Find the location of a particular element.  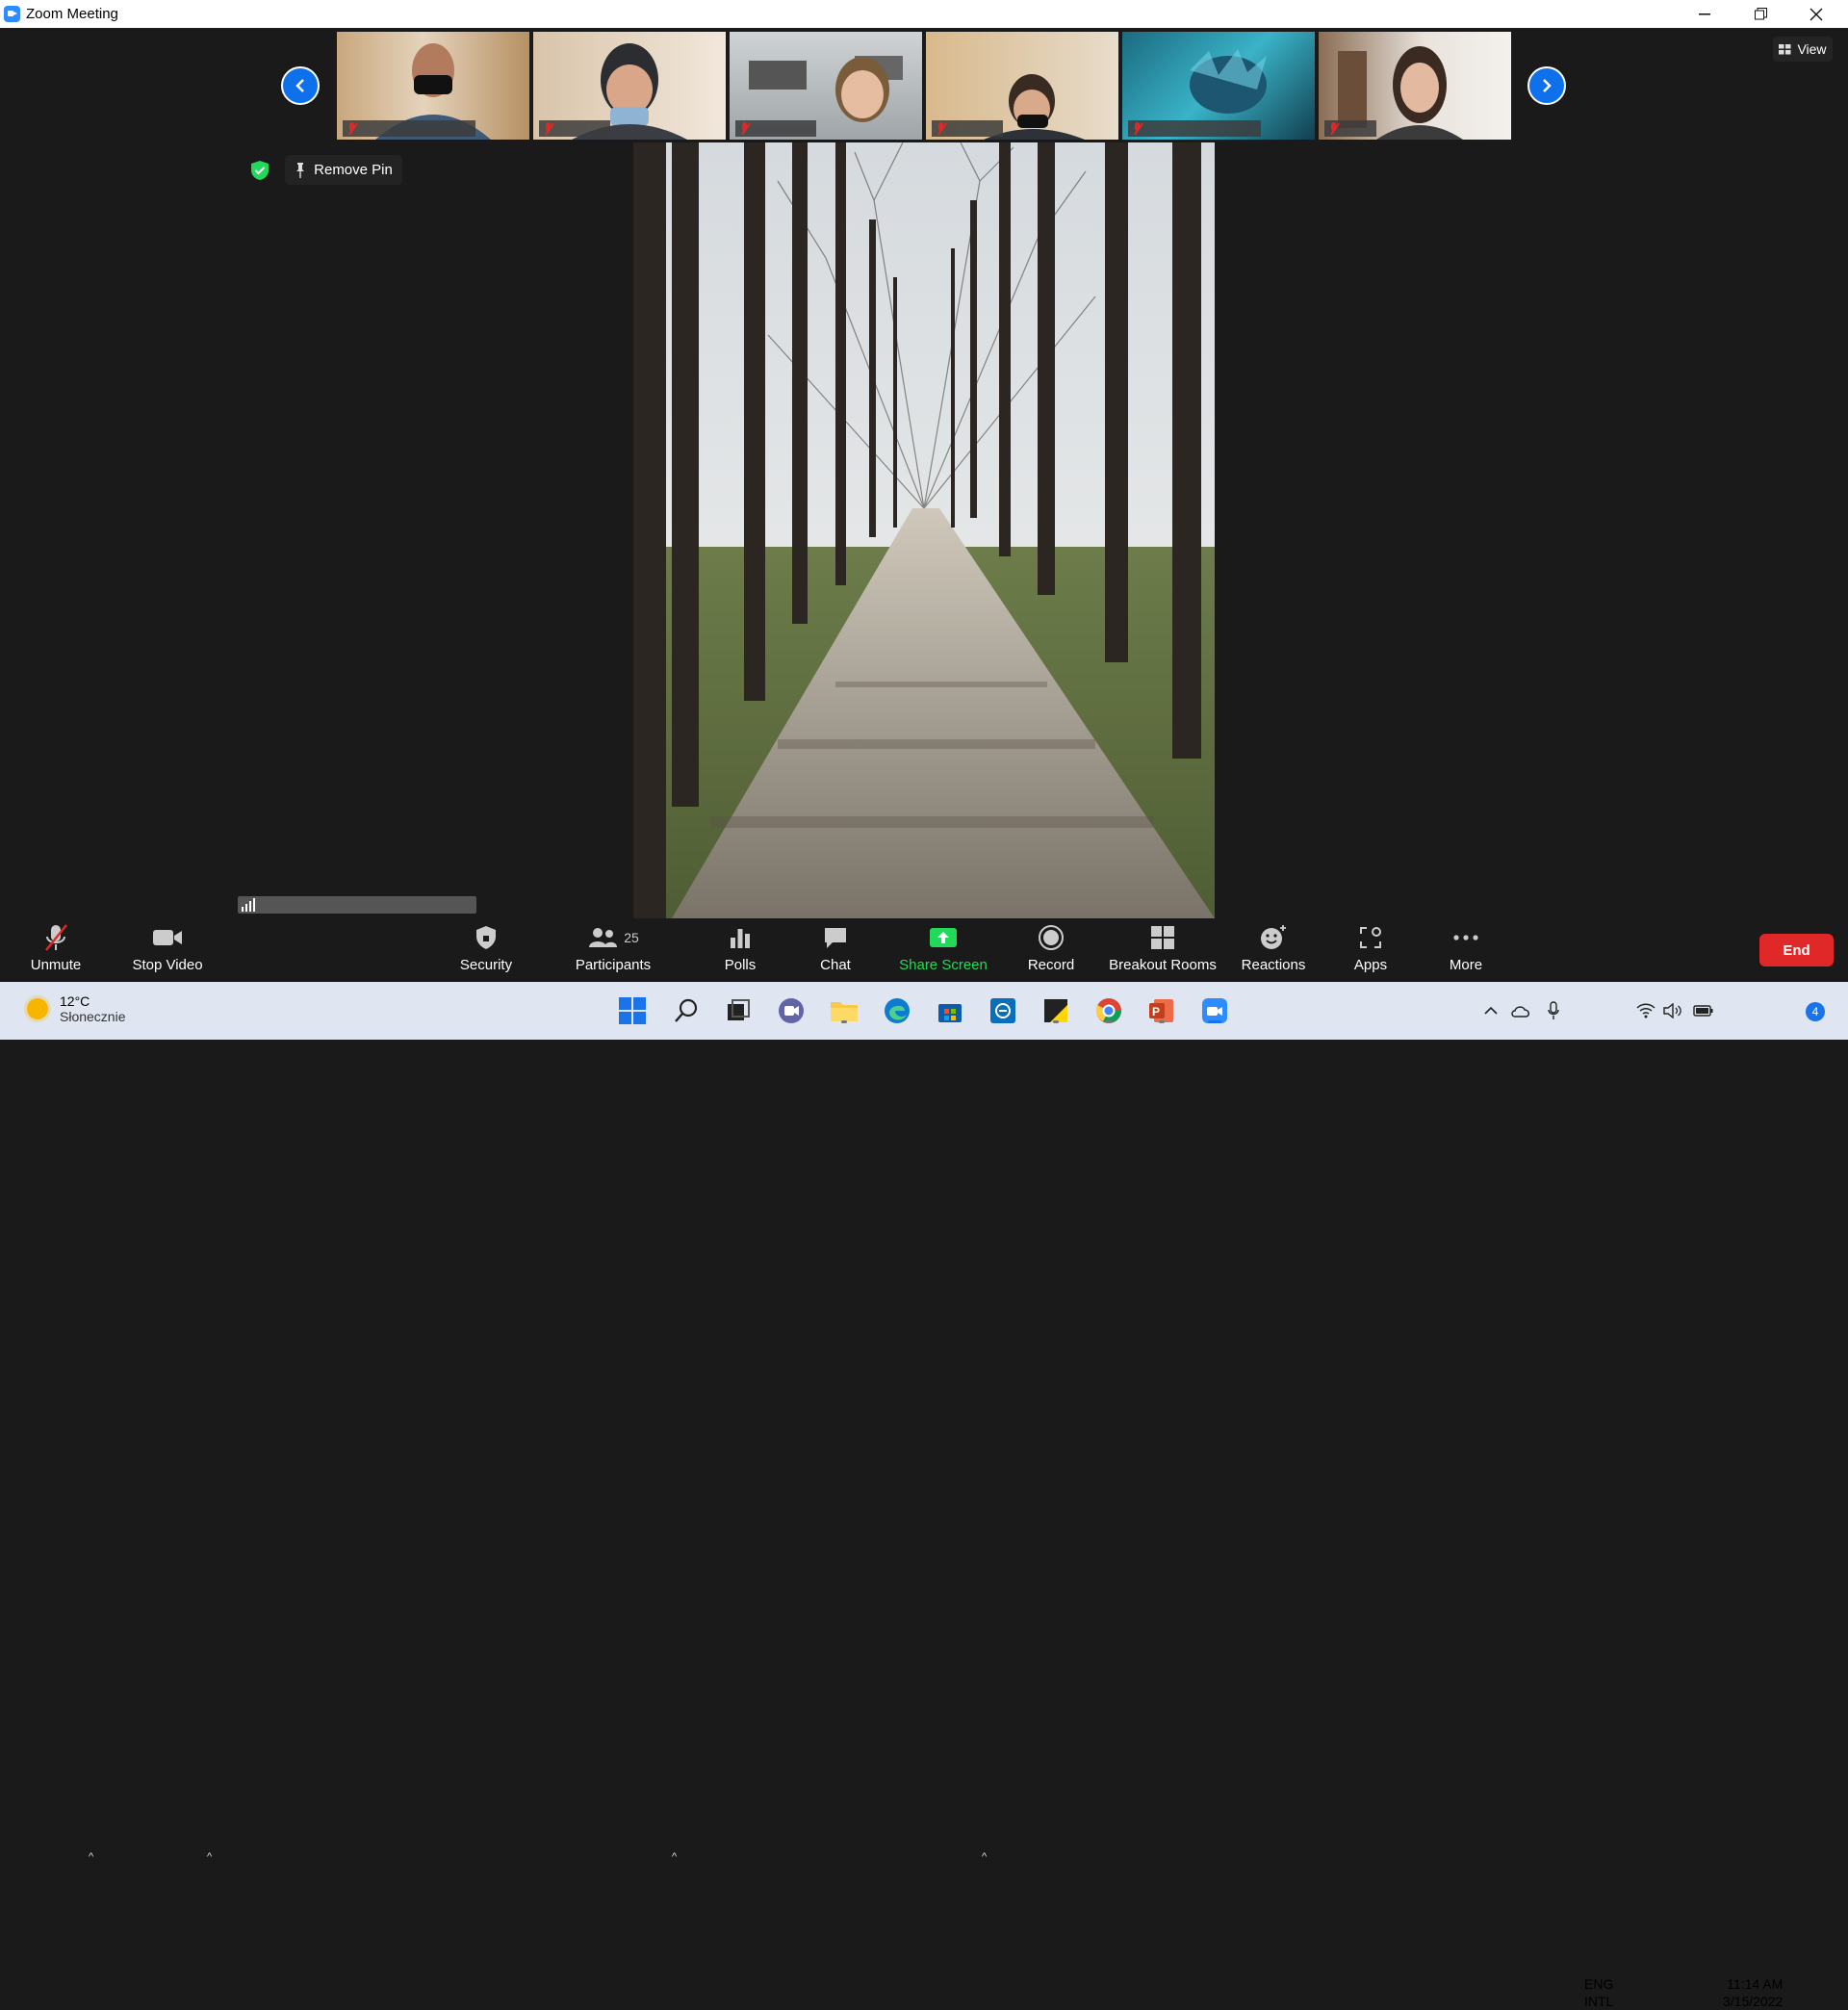

next-page-button is located at coordinates (1546, 85).